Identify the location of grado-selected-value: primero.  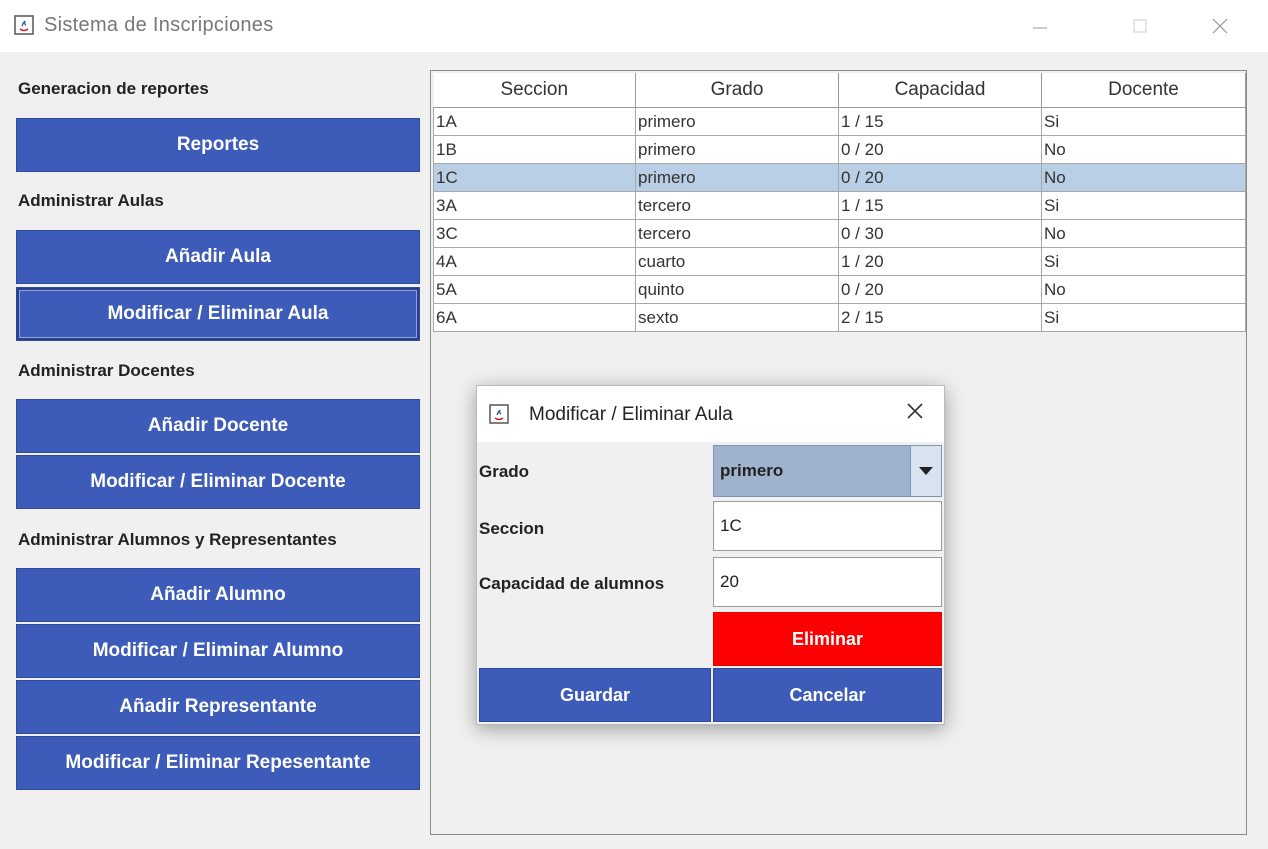
(752, 470).